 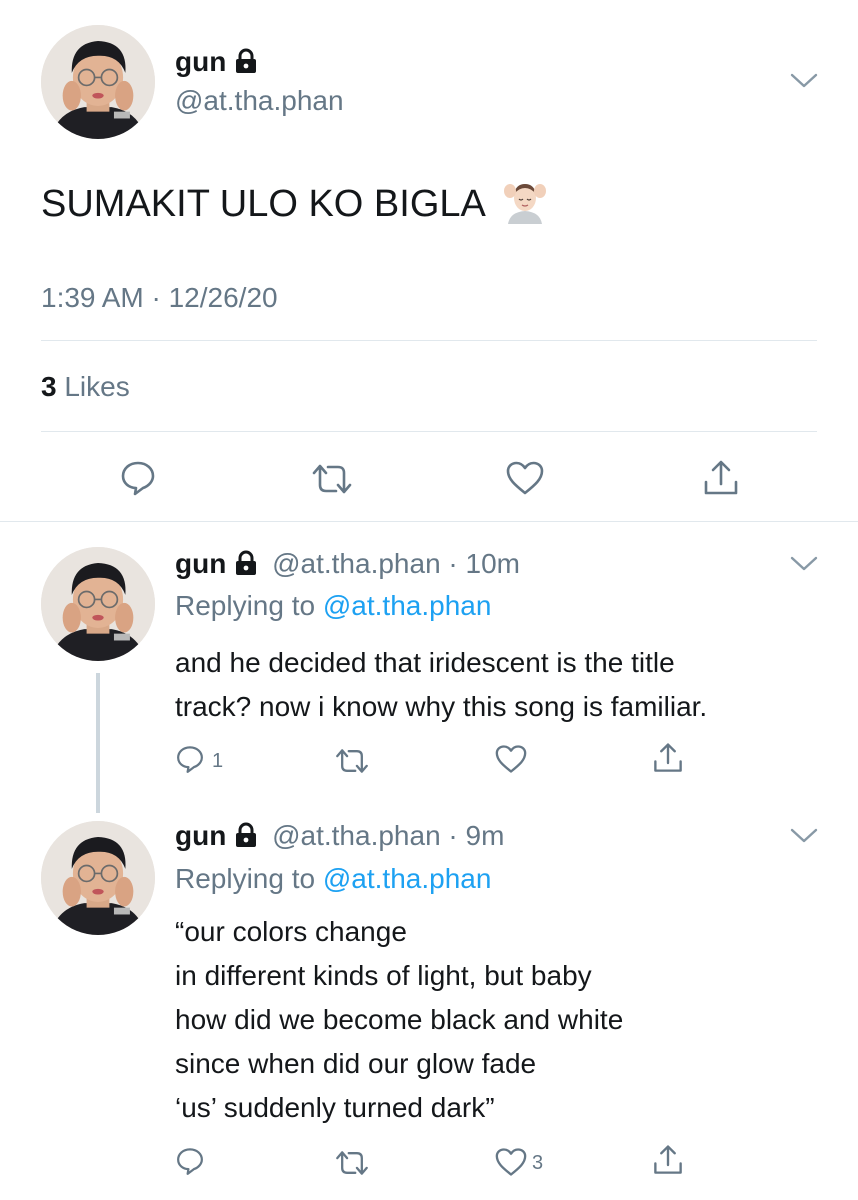 I want to click on reply-text-line: how did we become black and white, so click(x=399, y=1019).